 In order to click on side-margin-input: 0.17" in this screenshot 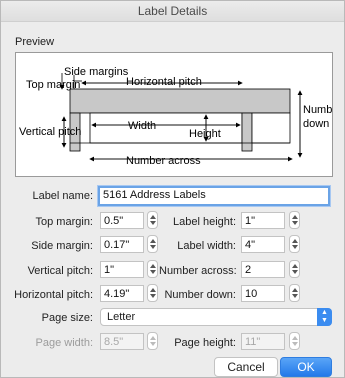, I will do `click(122, 244)`.